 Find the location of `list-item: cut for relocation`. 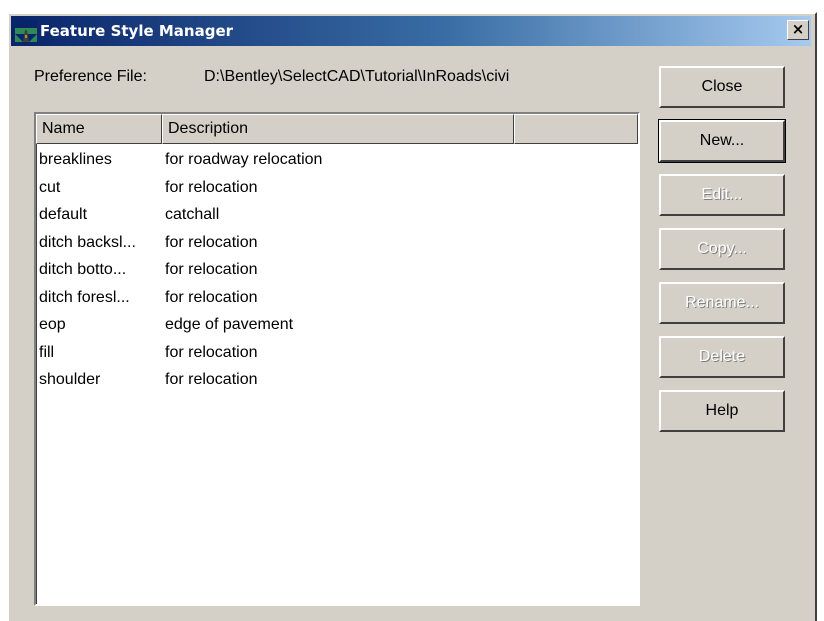

list-item: cut for relocation is located at coordinates (337, 189).